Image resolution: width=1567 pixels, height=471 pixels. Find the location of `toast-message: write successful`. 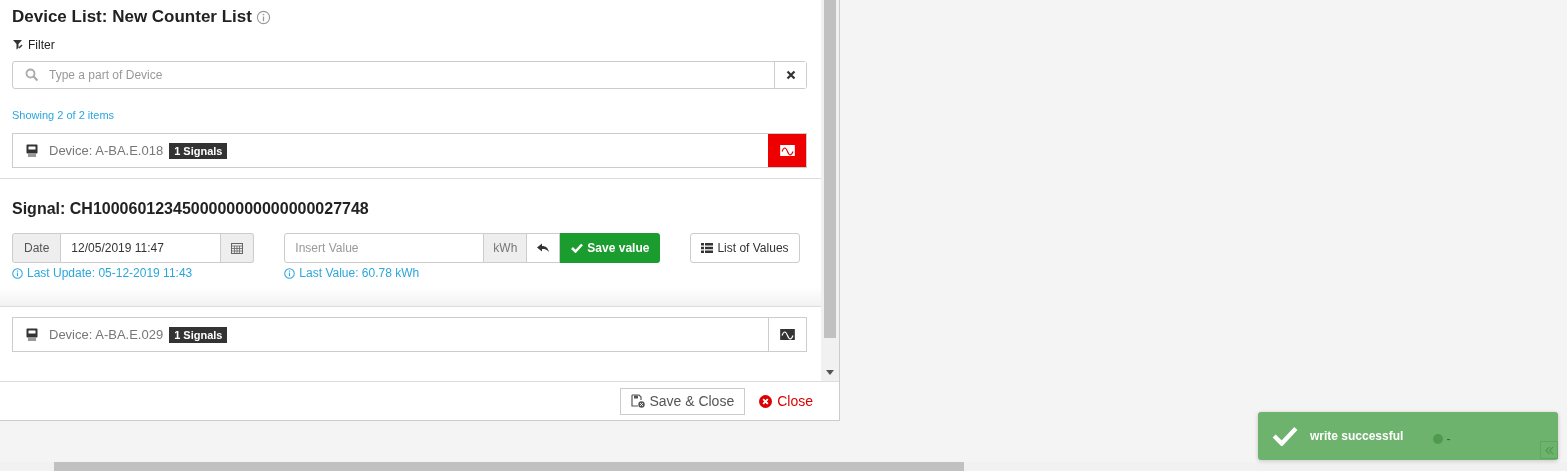

toast-message: write successful is located at coordinates (1357, 436).